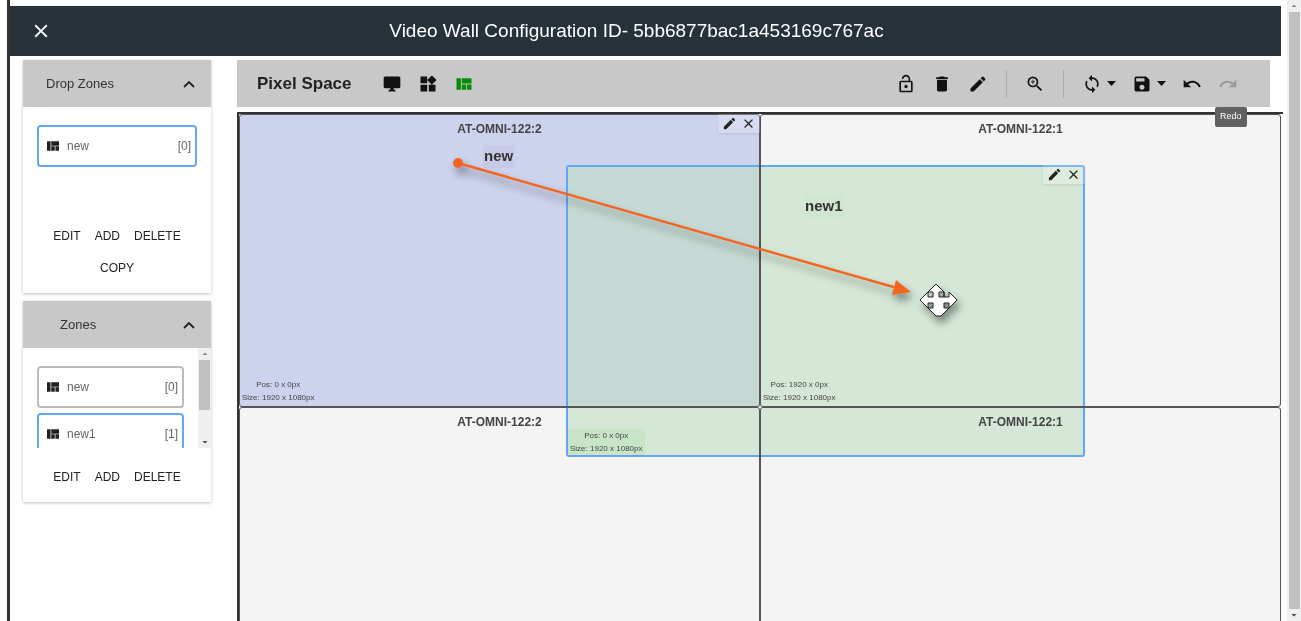 Image resolution: width=1301 pixels, height=621 pixels. Describe the element at coordinates (824, 206) in the screenshot. I see `zone-name: new1` at that location.